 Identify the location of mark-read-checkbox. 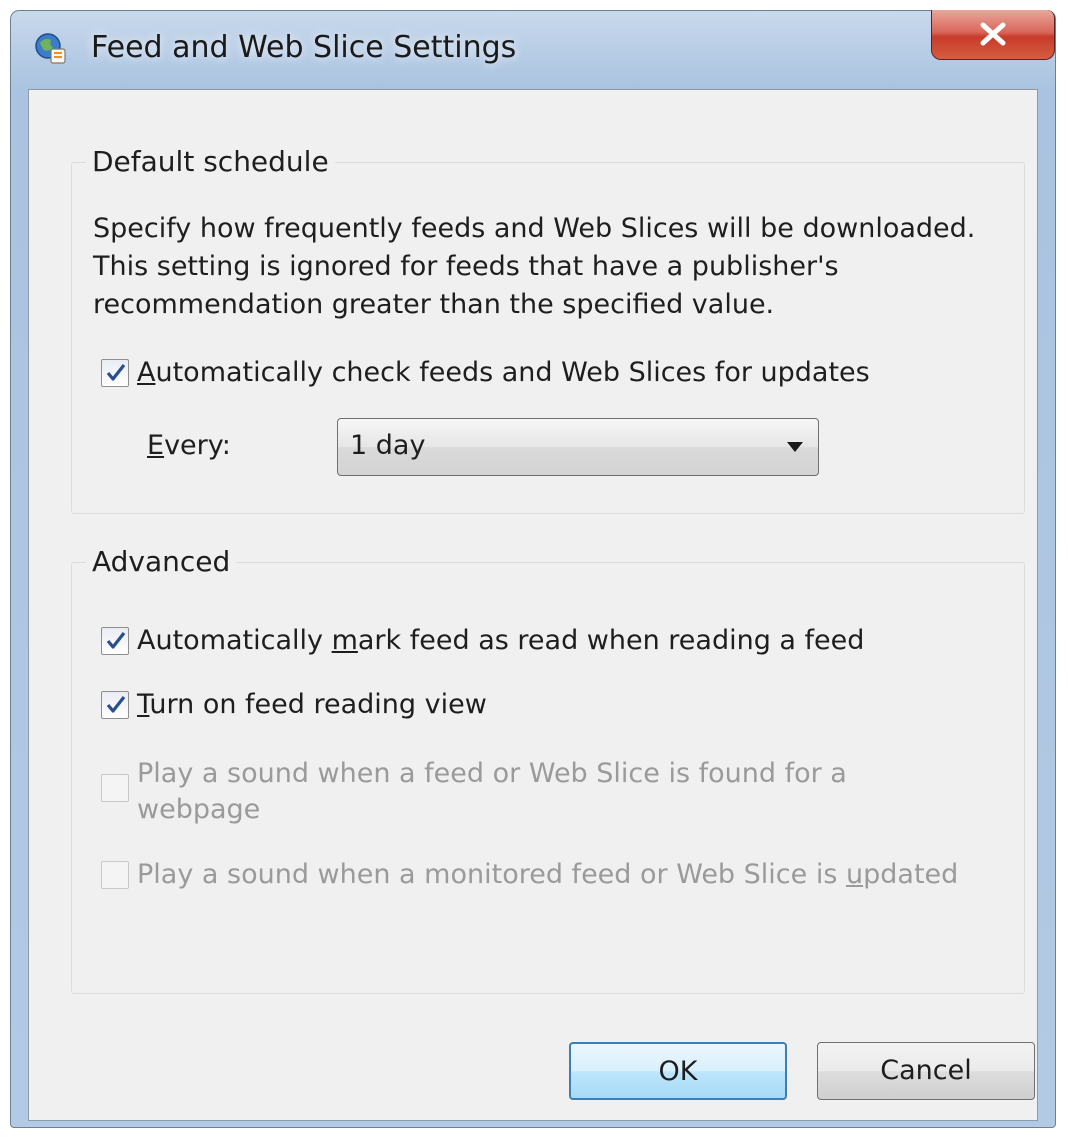
(115, 641).